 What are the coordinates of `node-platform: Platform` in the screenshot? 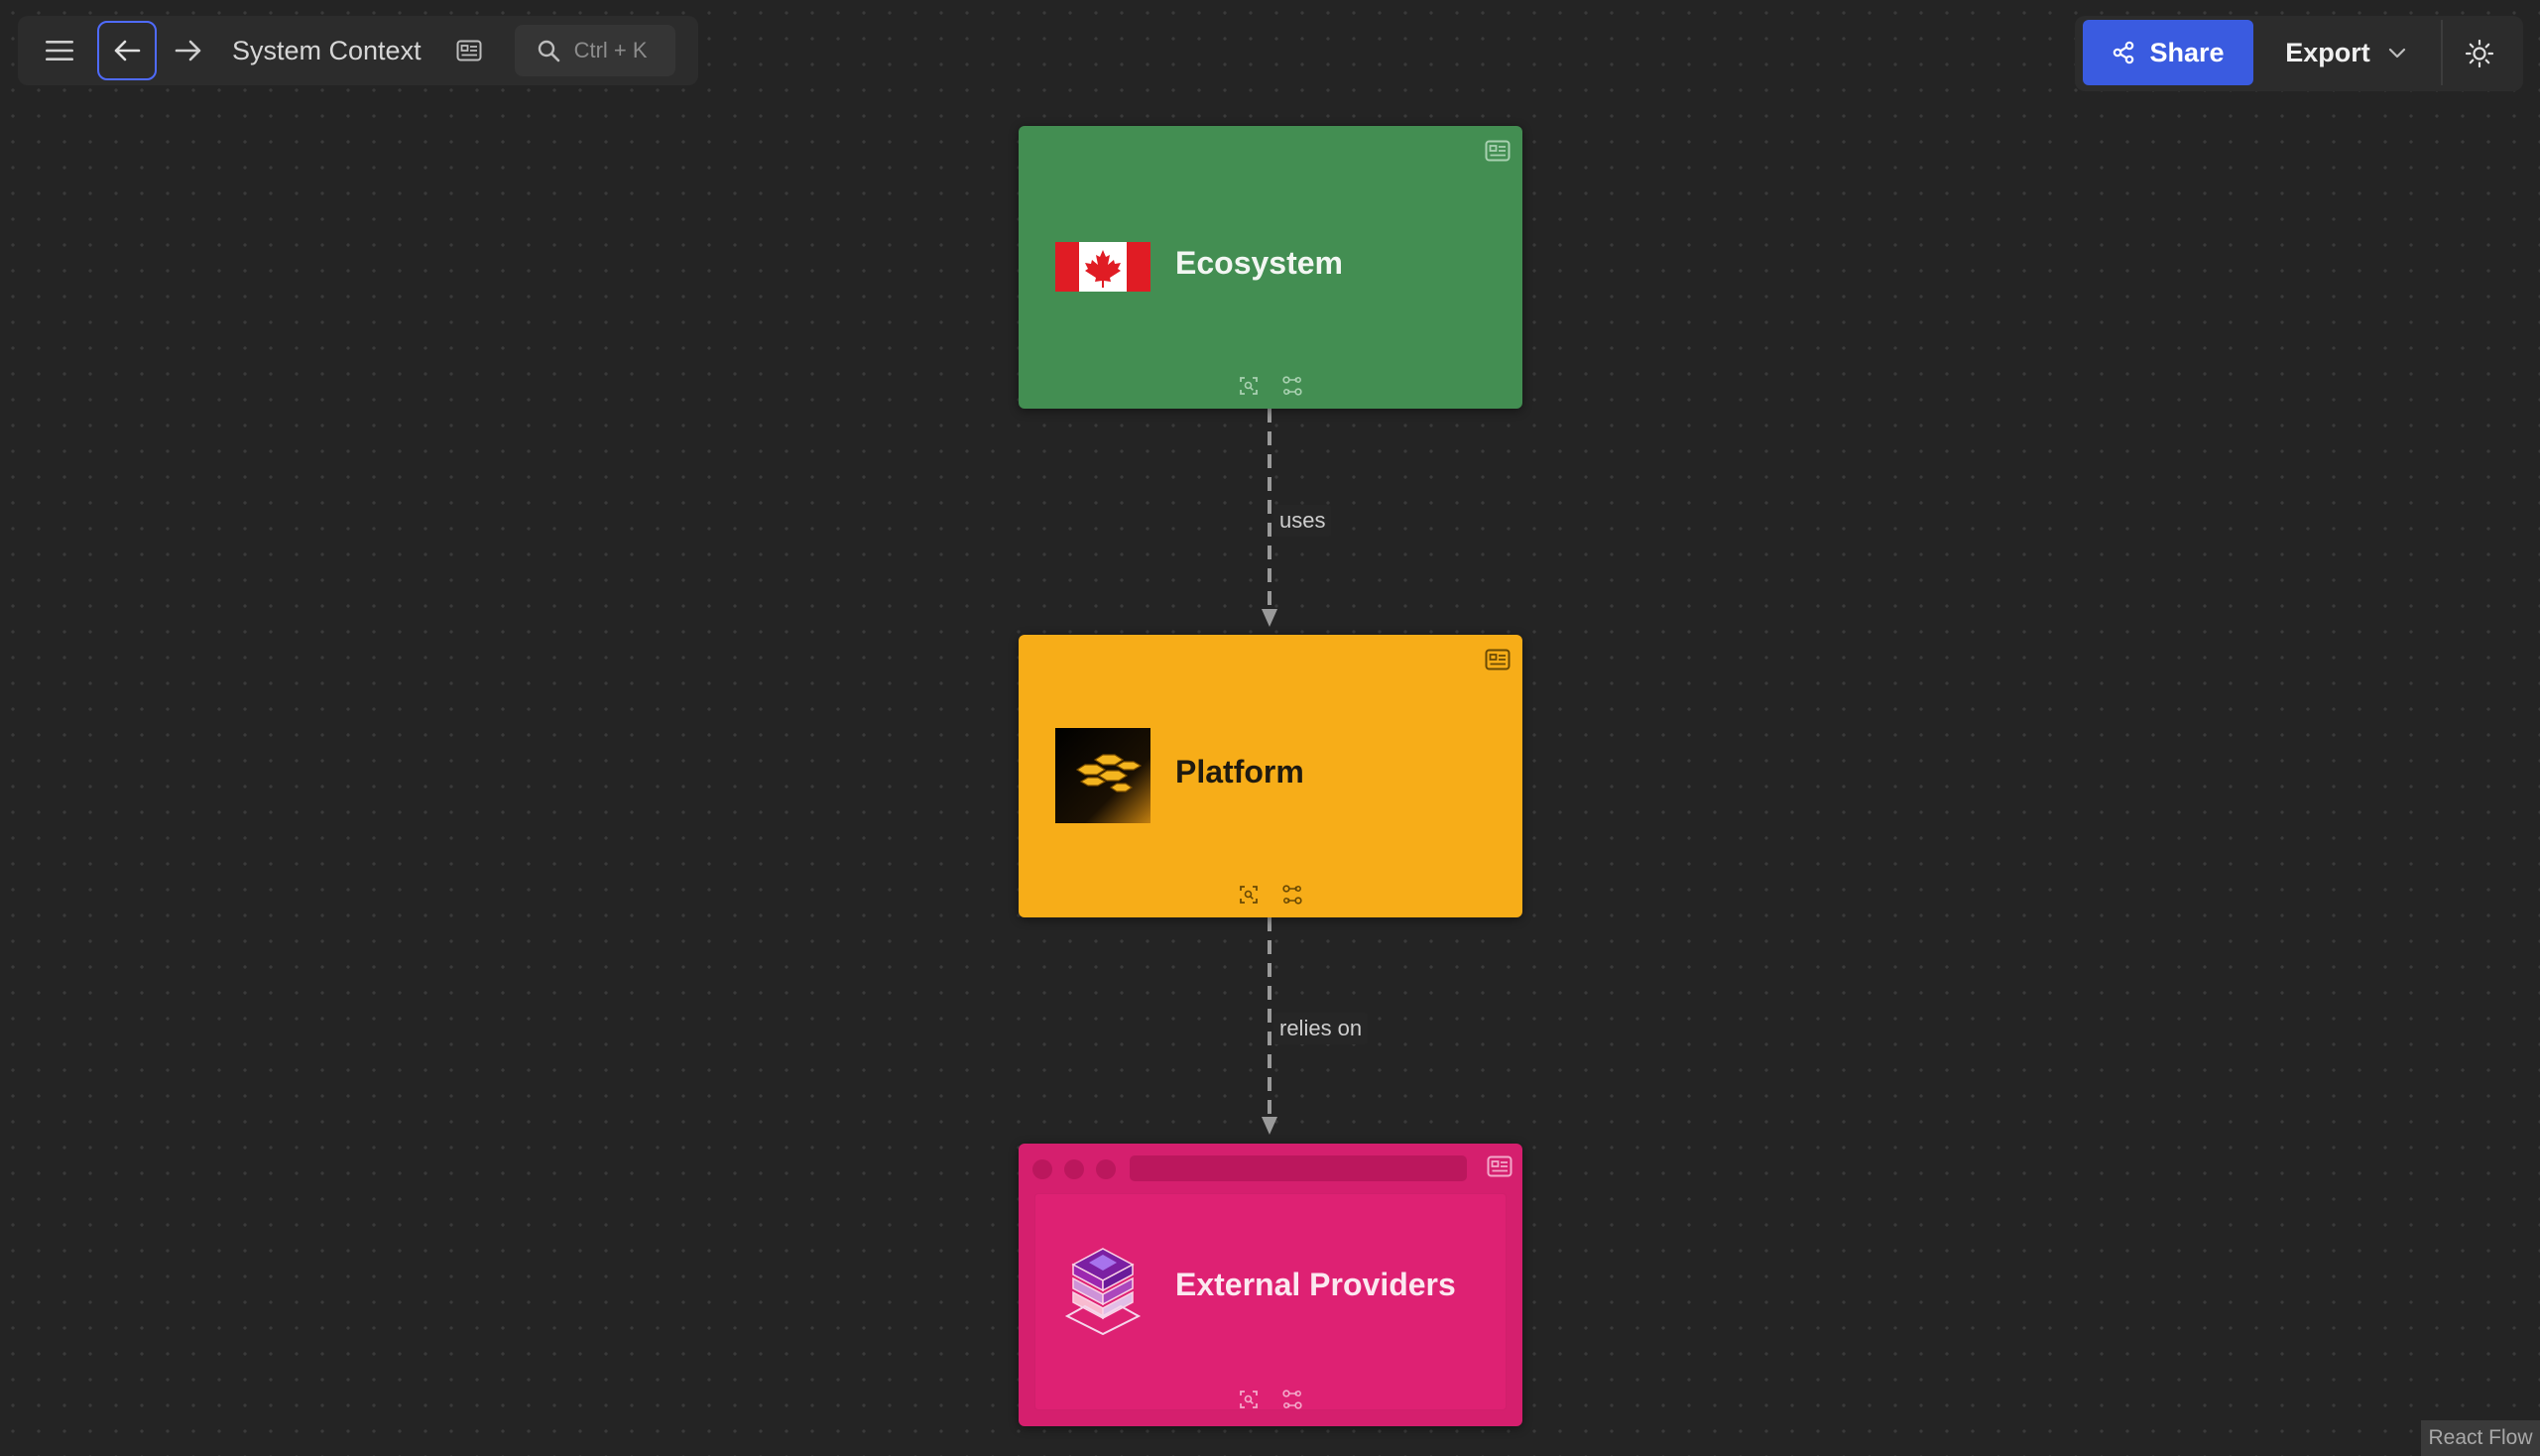 It's located at (1270, 776).